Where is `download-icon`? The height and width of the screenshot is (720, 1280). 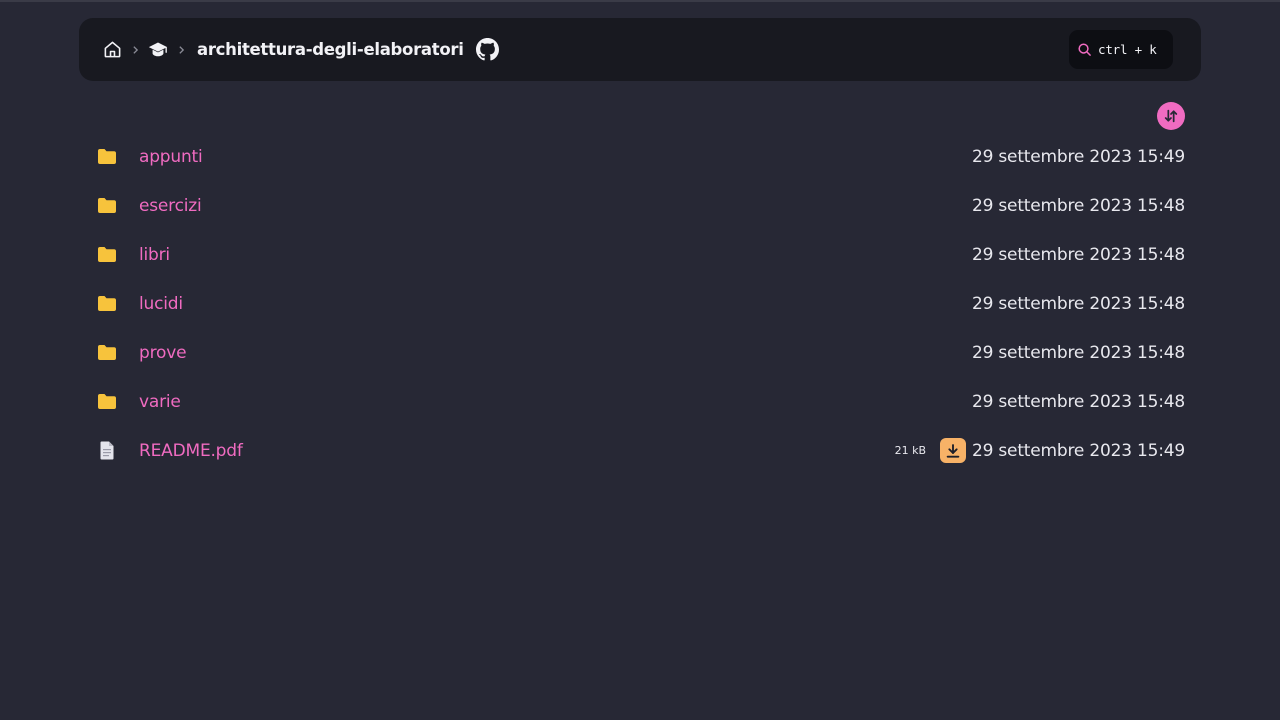
download-icon is located at coordinates (953, 451).